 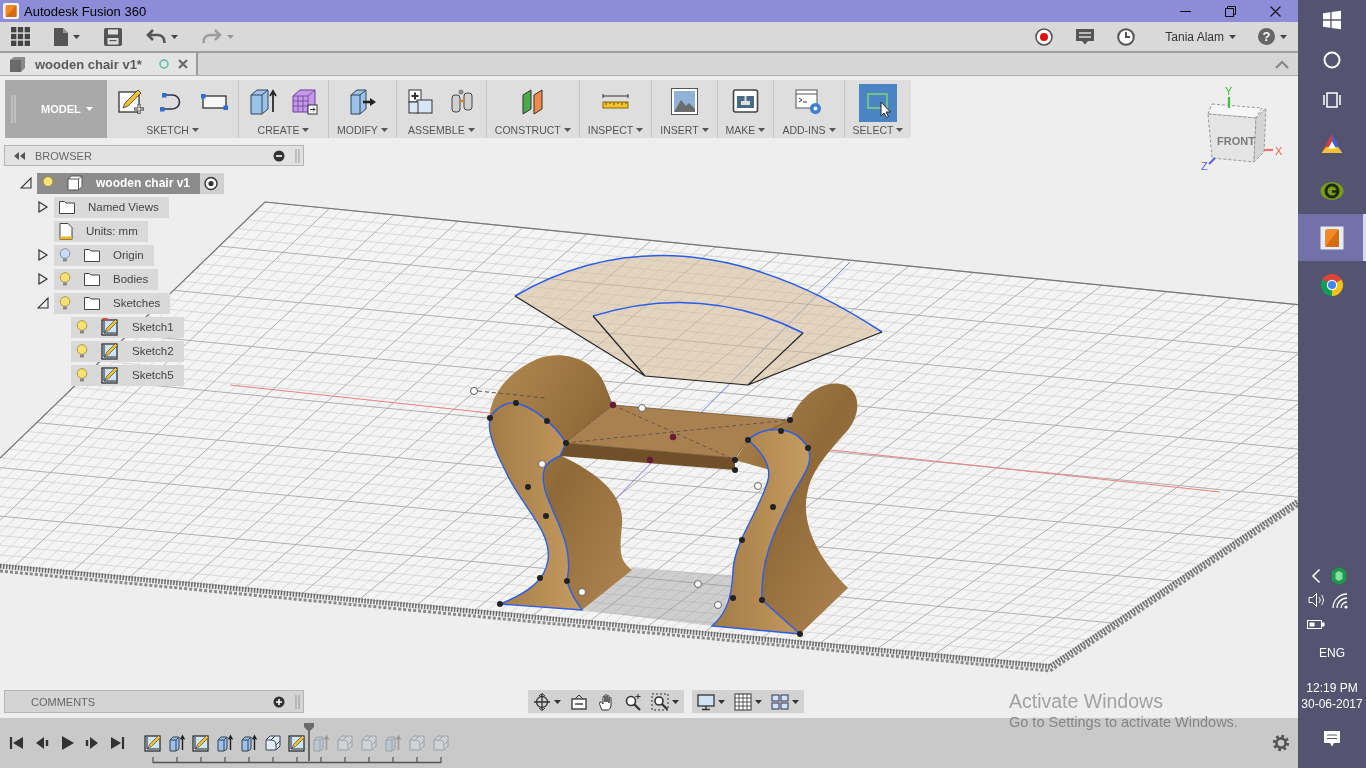 I want to click on timeline-marker, so click(x=309, y=742).